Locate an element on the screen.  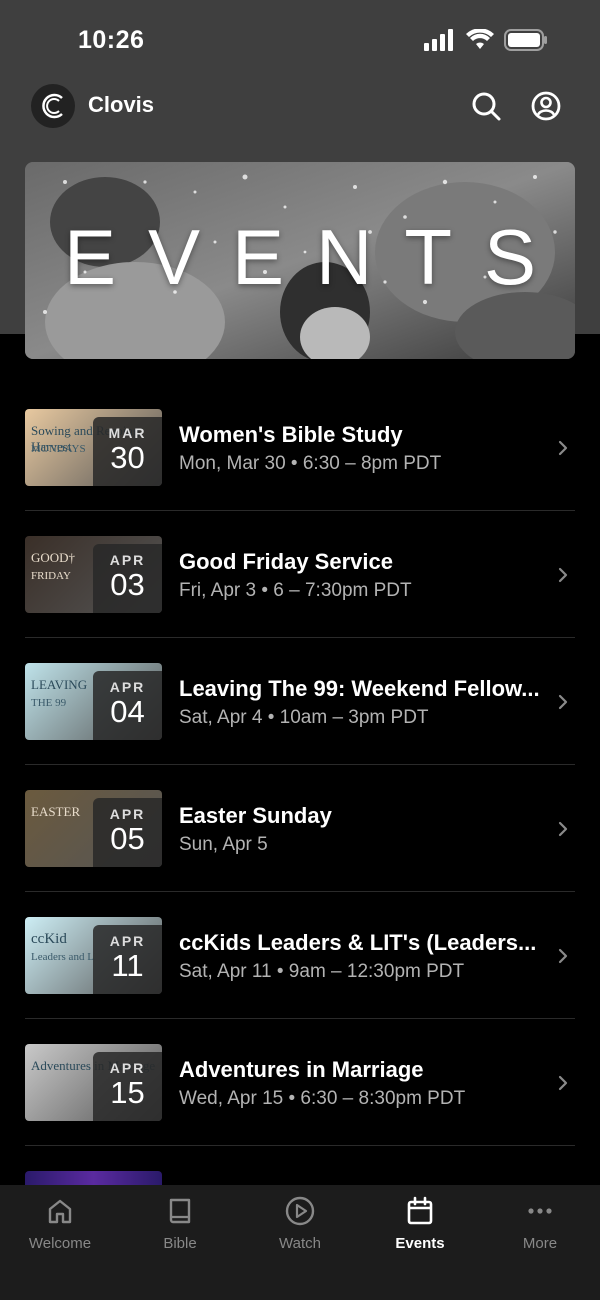
event-time: Mon, Mar 30 • 6:30 – 8pm PDT is located at coordinates (310, 463).